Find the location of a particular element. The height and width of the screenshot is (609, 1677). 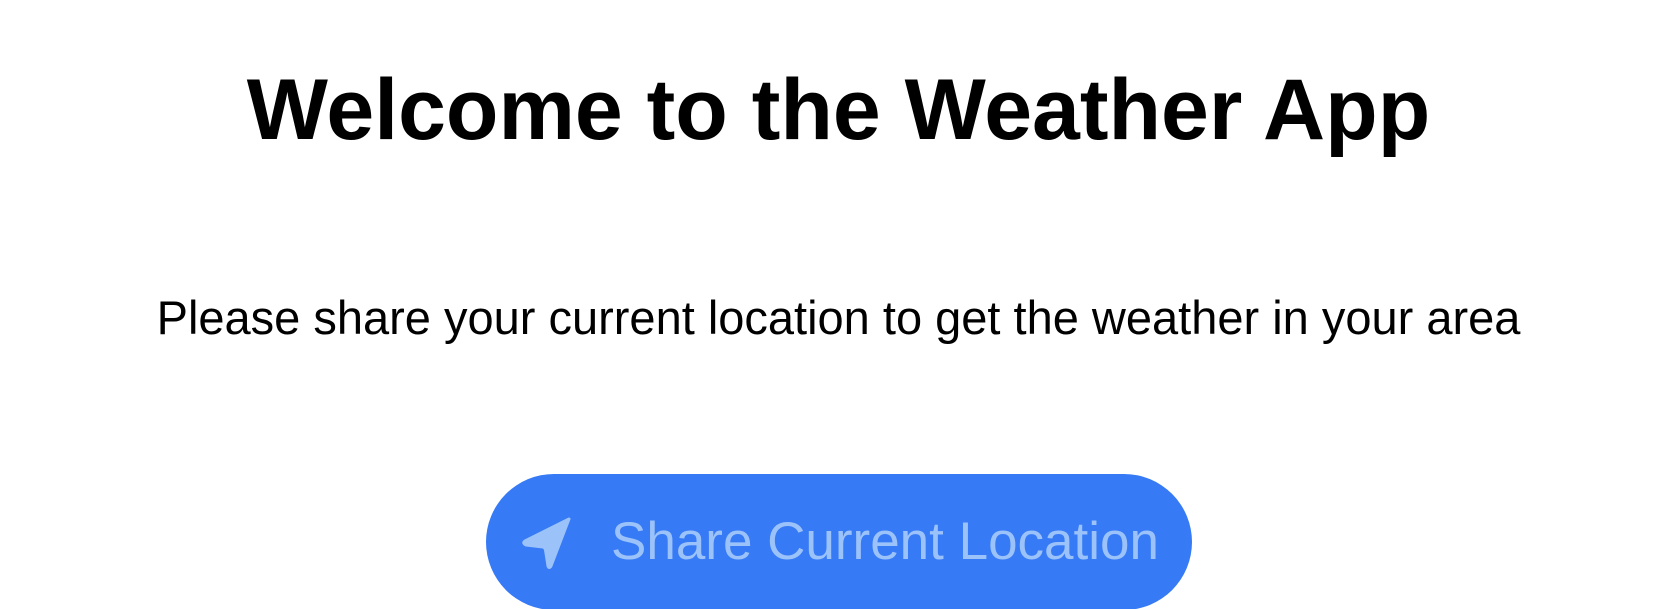

share-current-location-button: Share Current Location is located at coordinates (839, 541).